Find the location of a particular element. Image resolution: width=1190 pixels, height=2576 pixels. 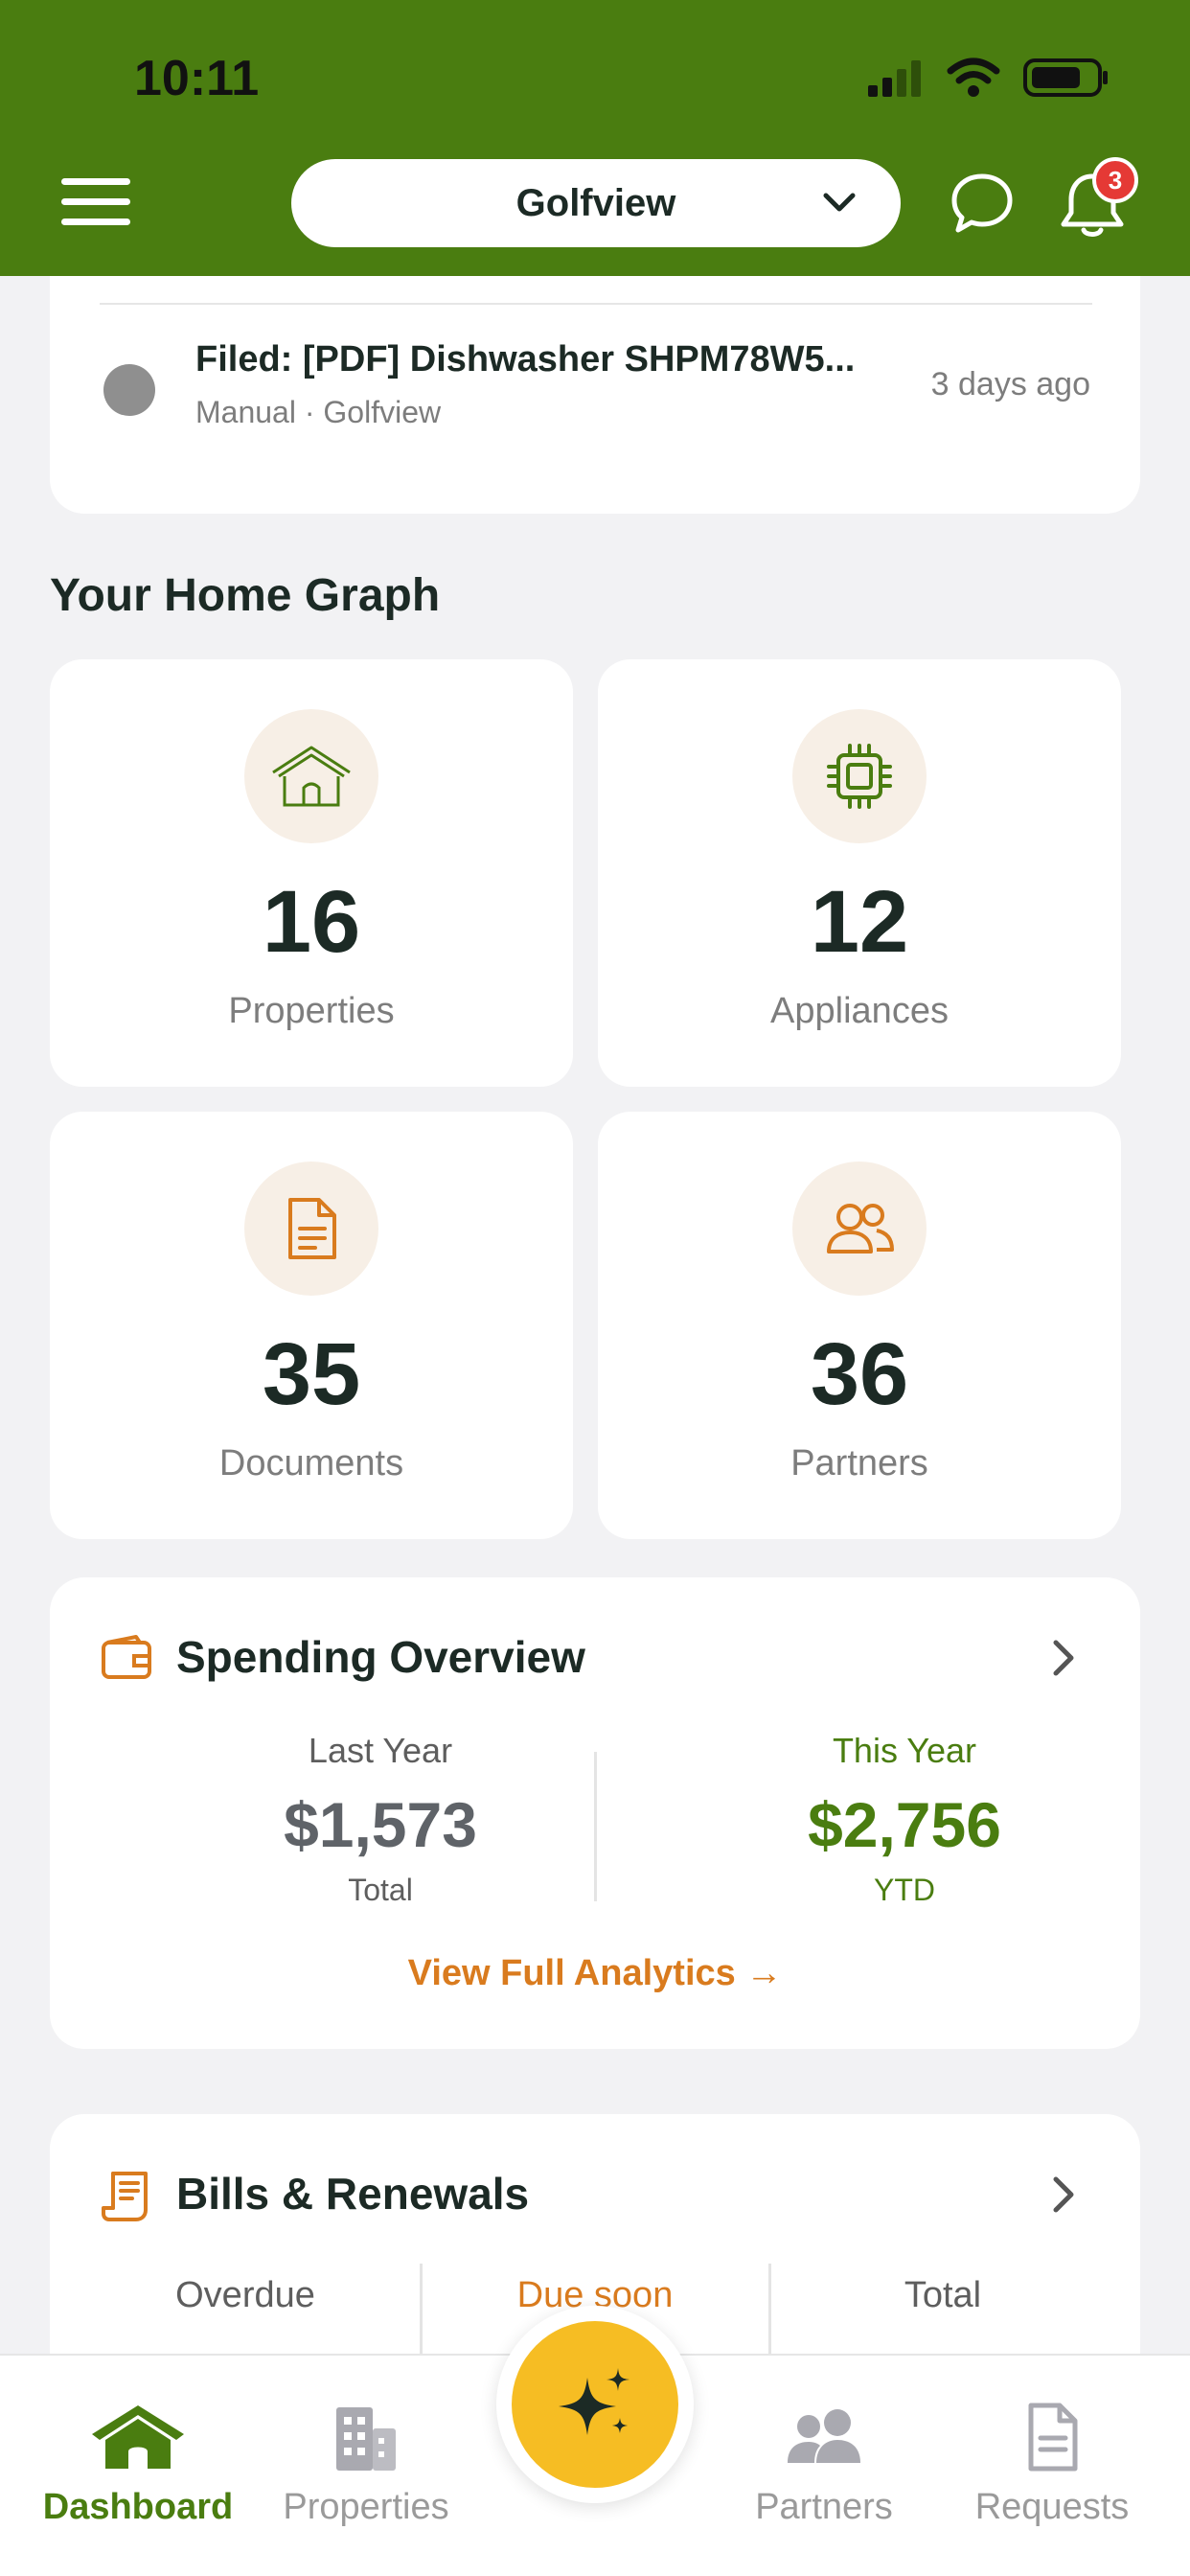

spending-title: Spending Overview is located at coordinates (381, 1657).